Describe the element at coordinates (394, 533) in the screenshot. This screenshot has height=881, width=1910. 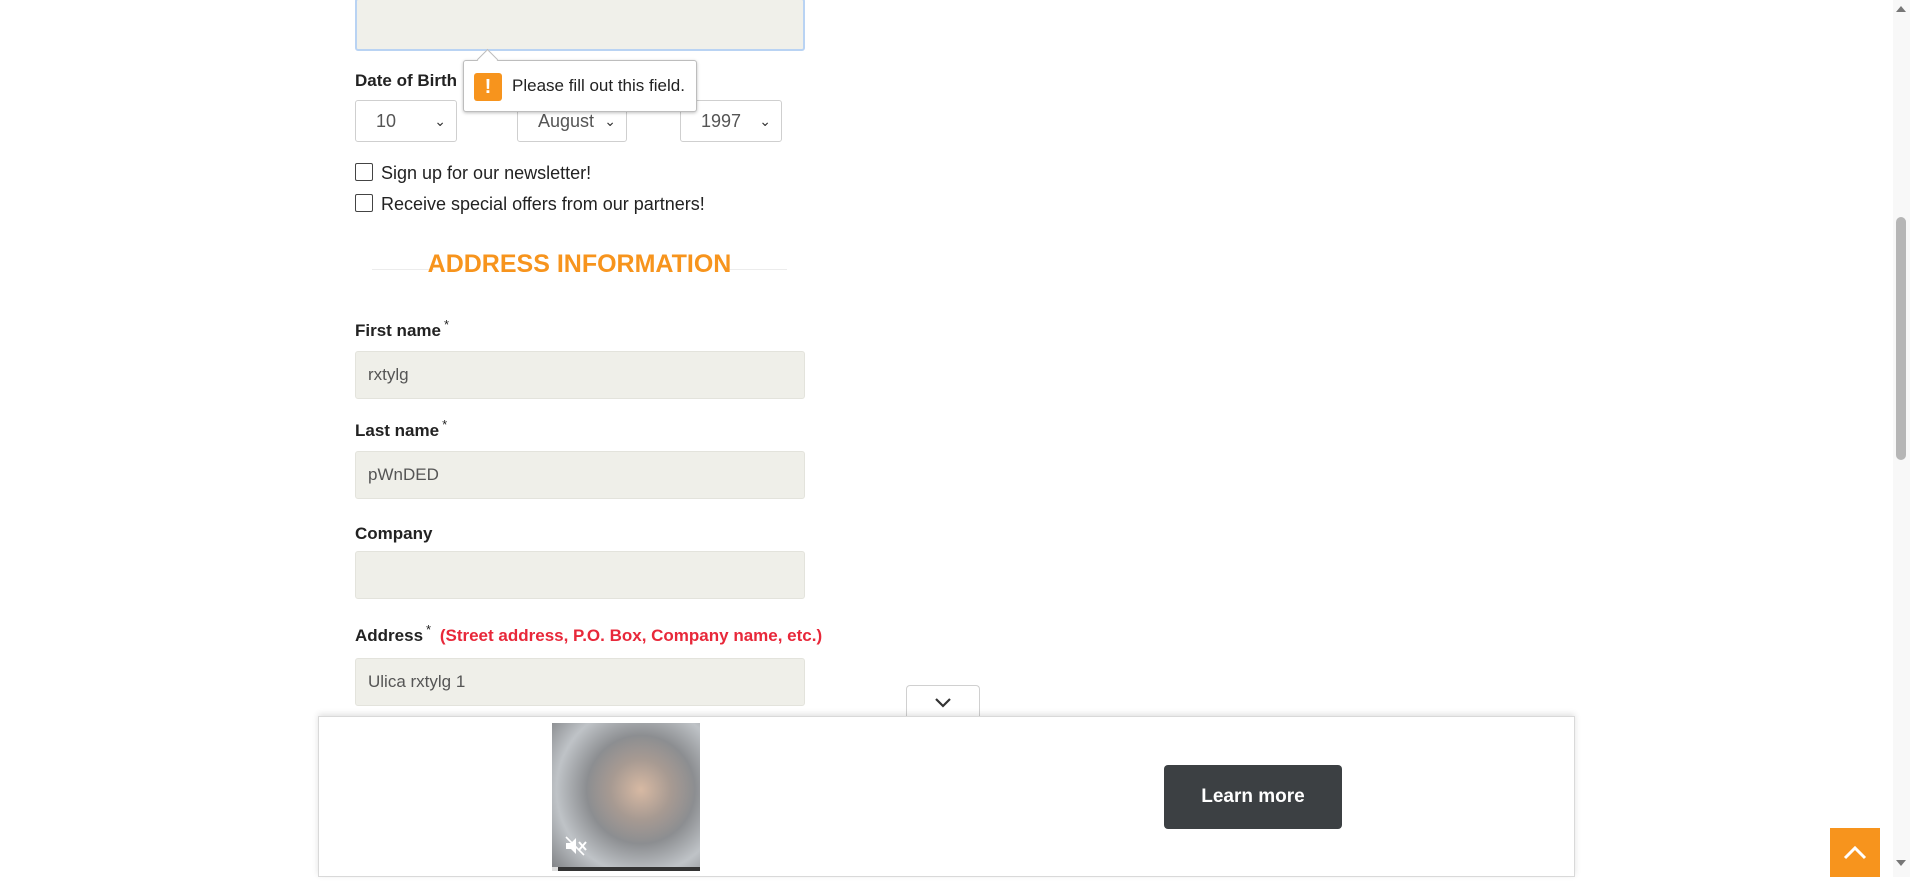
I see `company-label: Company` at that location.